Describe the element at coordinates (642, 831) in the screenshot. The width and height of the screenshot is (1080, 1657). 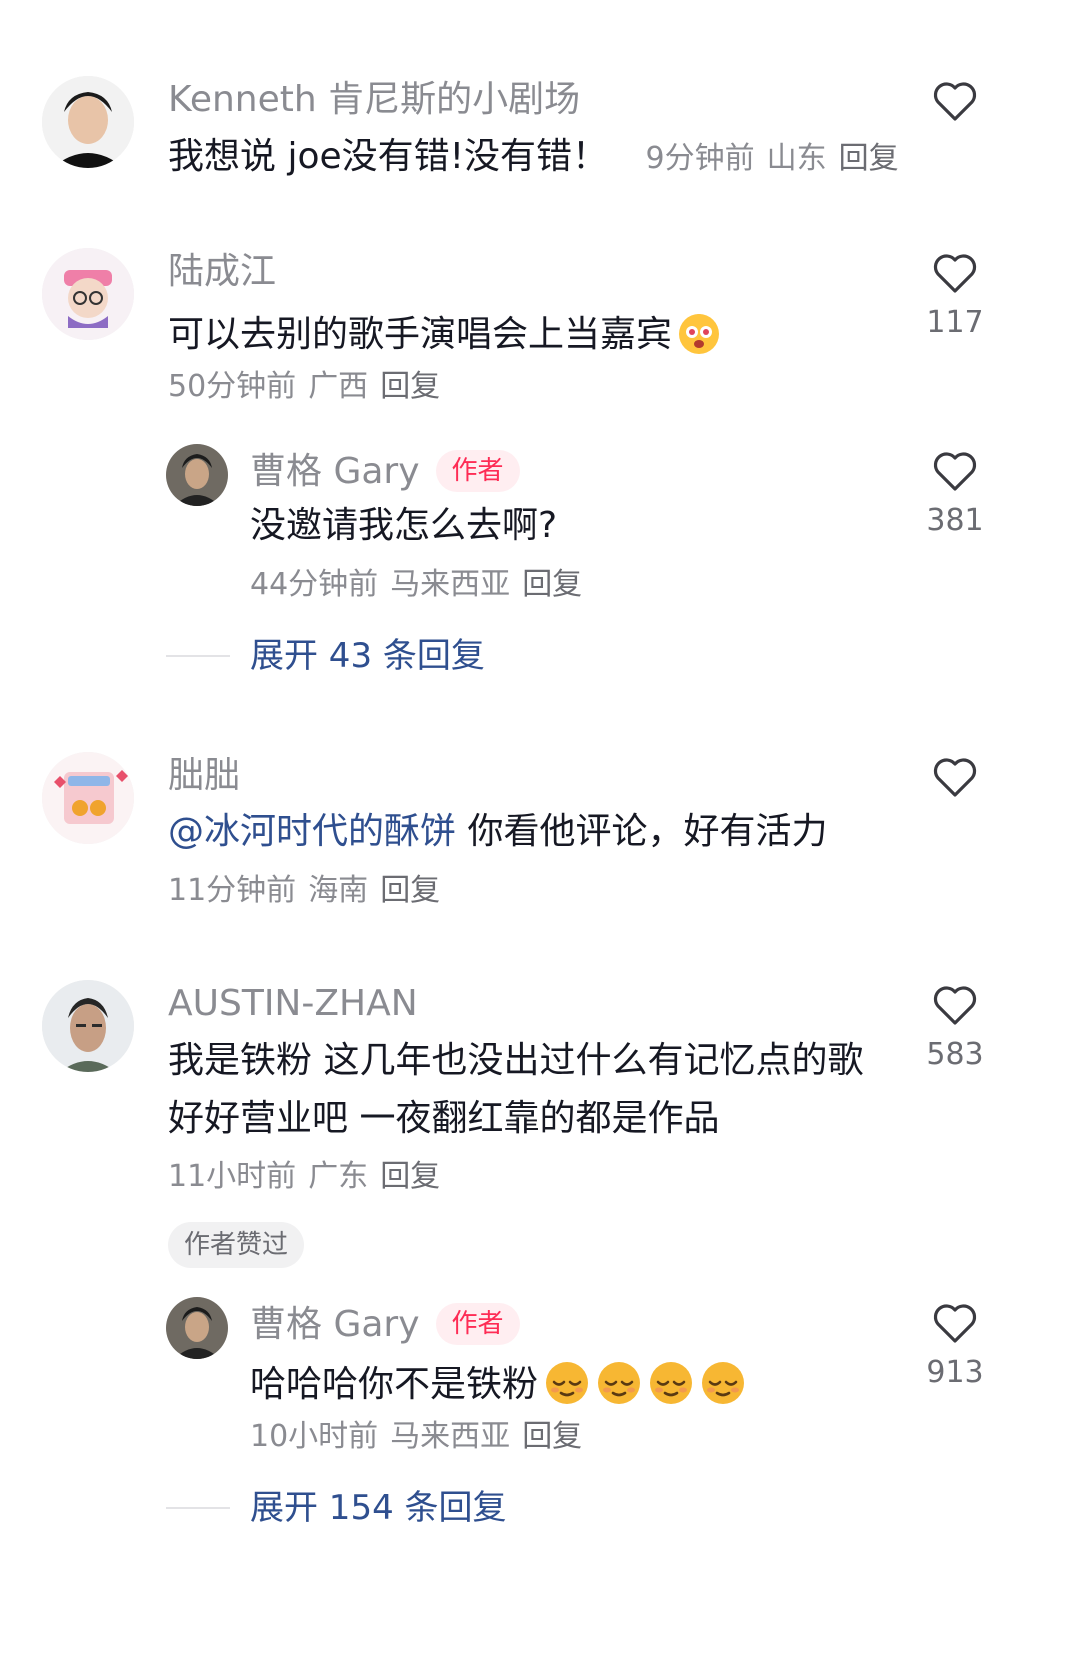
I see `comment-text-content: 你看他评论，好有活力` at that location.